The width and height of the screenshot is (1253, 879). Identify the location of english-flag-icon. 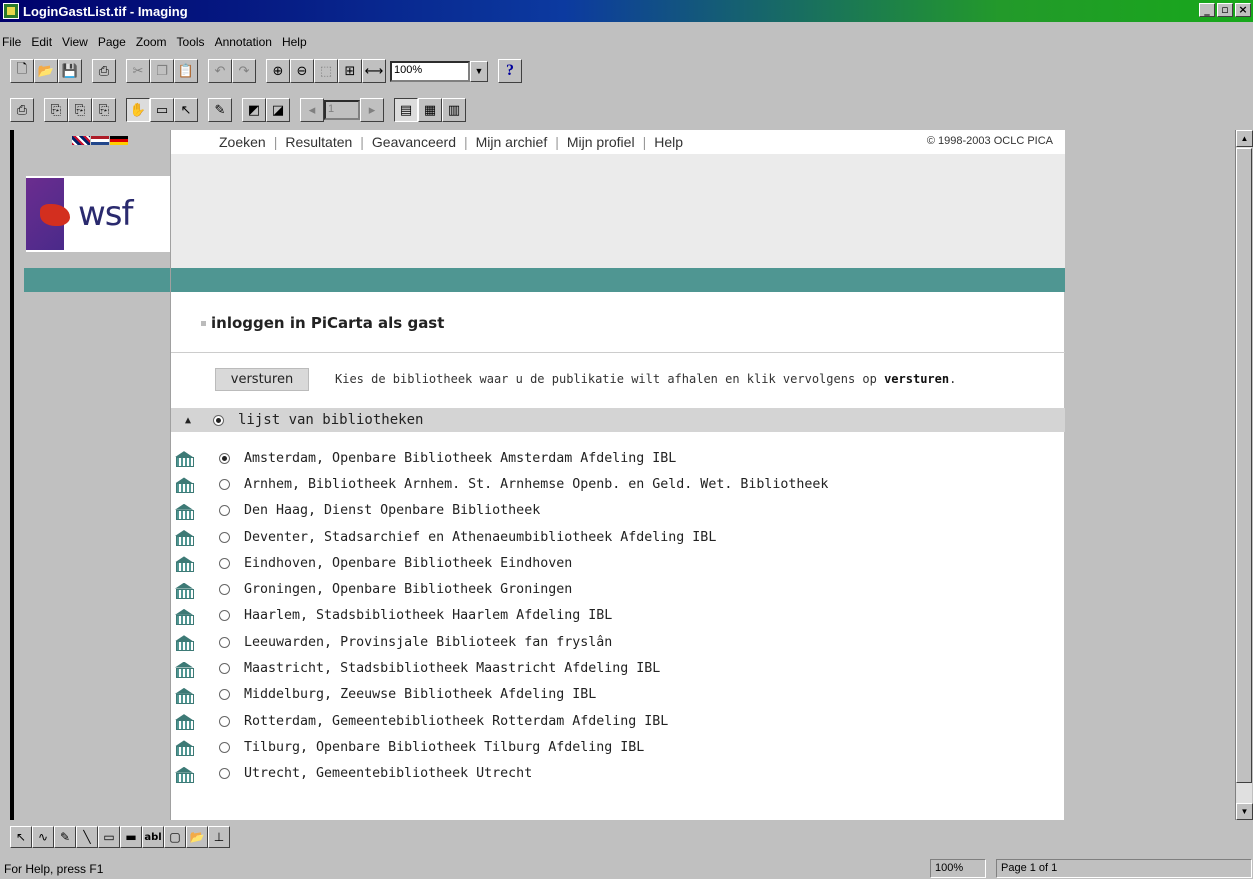
(81, 140).